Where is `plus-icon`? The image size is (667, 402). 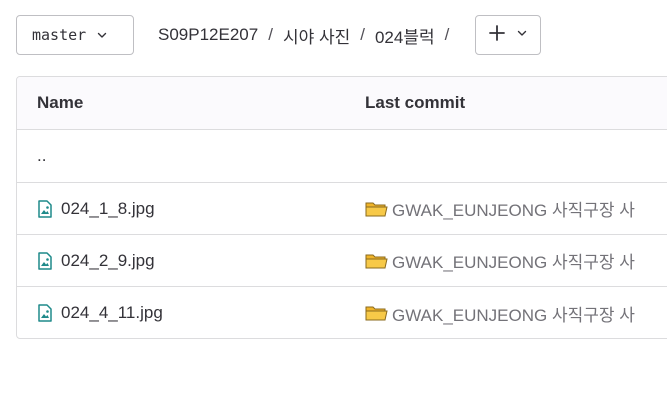 plus-icon is located at coordinates (497, 35).